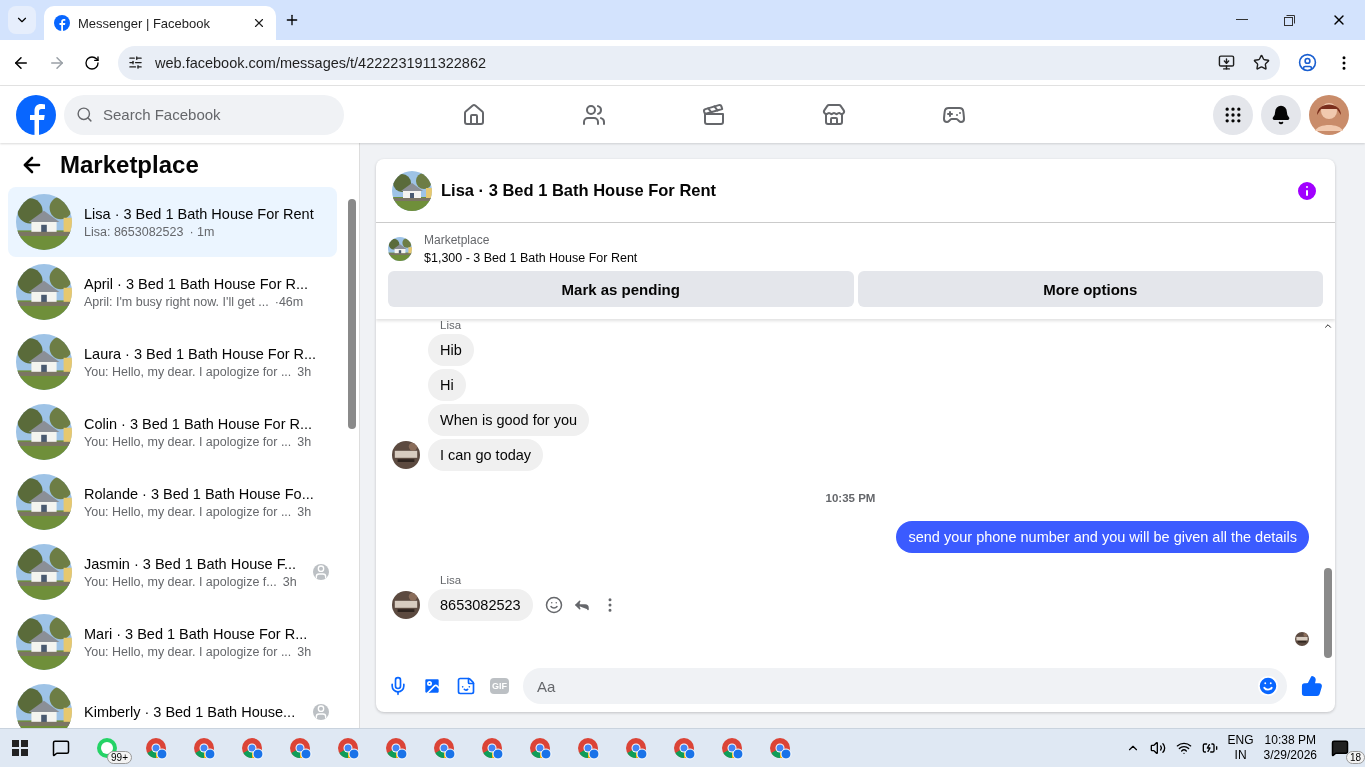 This screenshot has width=1365, height=767. I want to click on minimize-icon, so click(1242, 20).